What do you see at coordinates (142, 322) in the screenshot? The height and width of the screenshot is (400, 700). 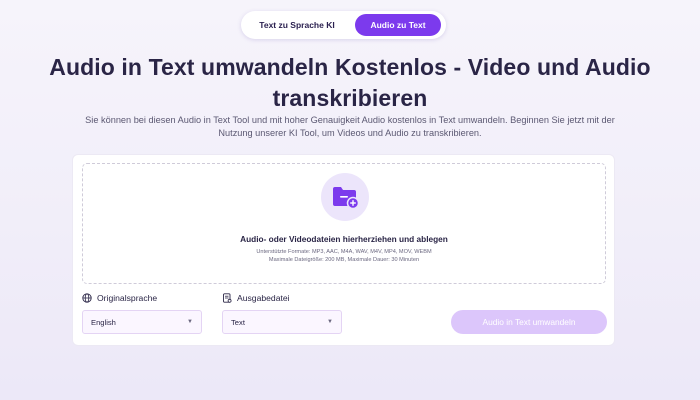 I see `original-language-select: English ▼` at bounding box center [142, 322].